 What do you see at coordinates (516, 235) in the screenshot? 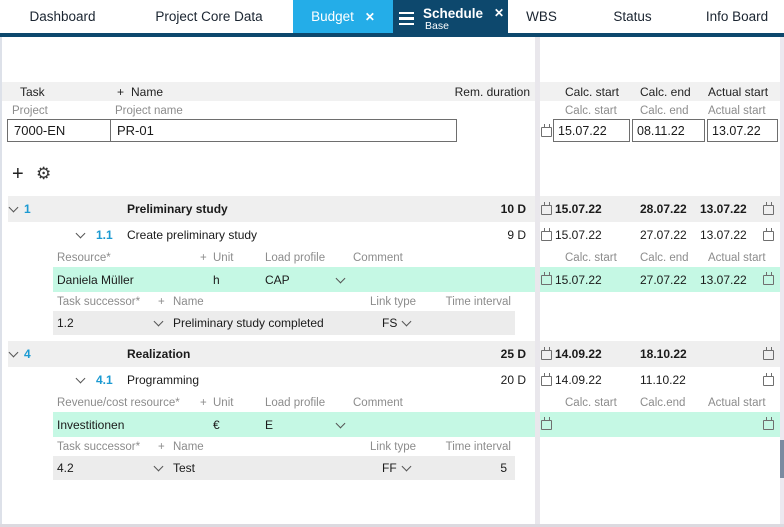
I see `task-duration: 9 D` at bounding box center [516, 235].